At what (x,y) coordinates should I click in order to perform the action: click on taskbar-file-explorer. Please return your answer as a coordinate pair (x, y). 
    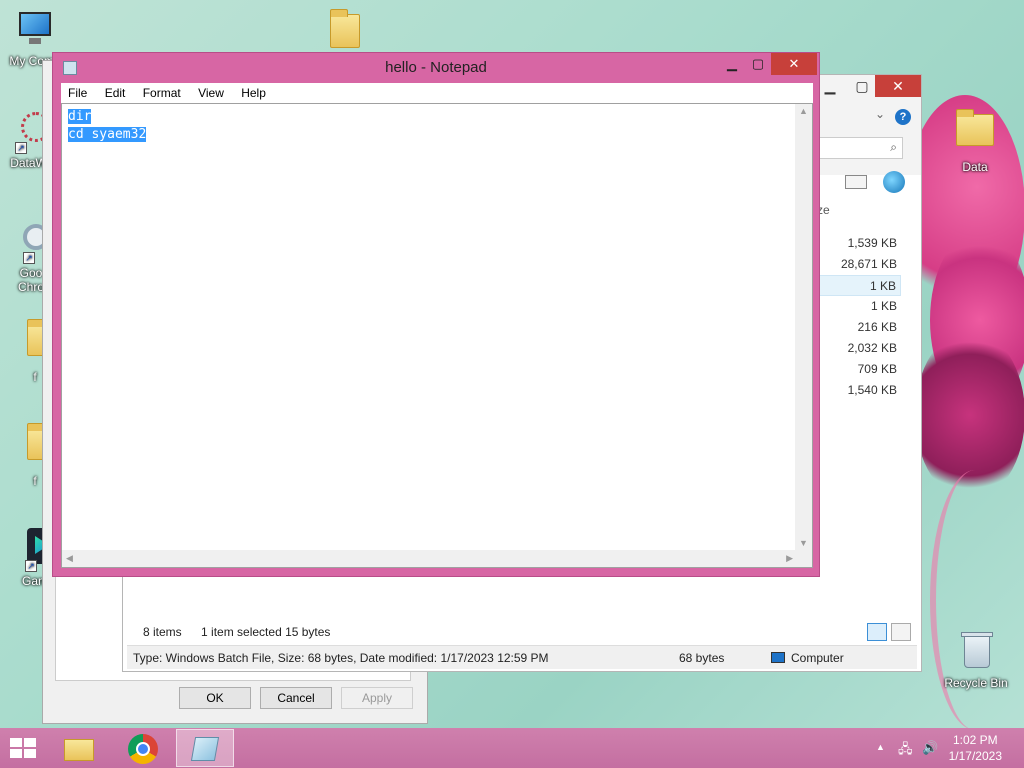
    Looking at the image, I should click on (79, 748).